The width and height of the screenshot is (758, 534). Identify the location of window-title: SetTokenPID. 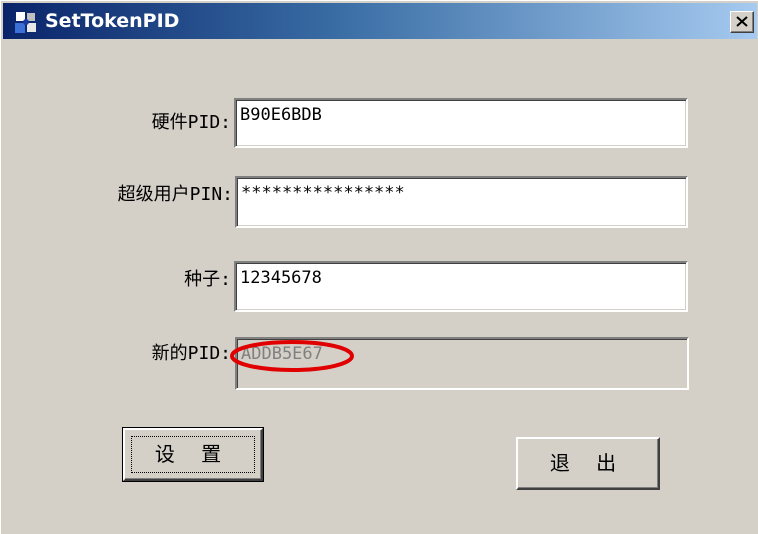
(112, 21).